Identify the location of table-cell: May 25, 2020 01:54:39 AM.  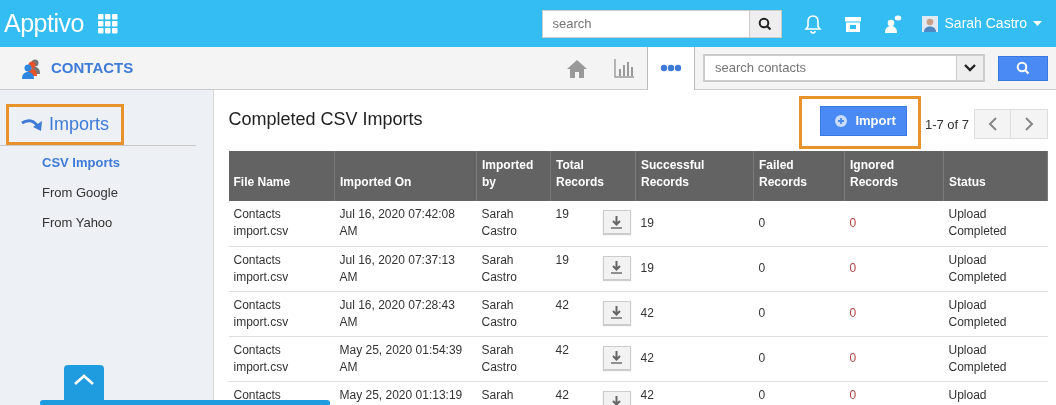
(401, 358).